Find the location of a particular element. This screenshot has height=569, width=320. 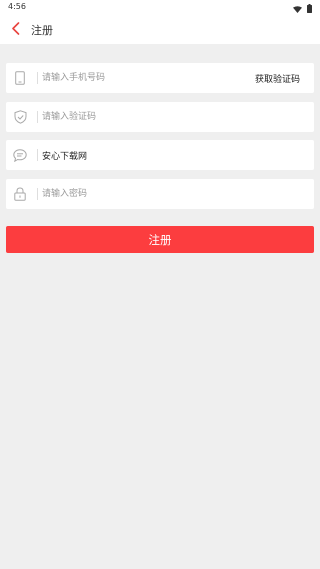

phone-icon is located at coordinates (20, 78).